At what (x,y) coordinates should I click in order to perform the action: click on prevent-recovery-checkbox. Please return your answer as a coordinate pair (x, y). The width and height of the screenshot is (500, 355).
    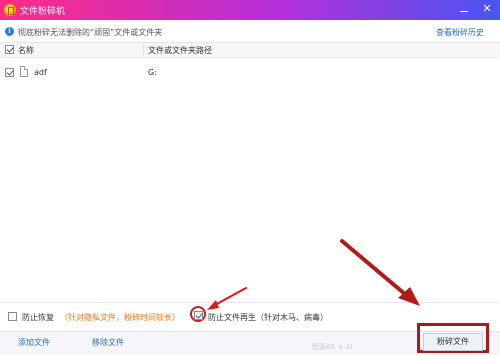
    Looking at the image, I should click on (12, 316).